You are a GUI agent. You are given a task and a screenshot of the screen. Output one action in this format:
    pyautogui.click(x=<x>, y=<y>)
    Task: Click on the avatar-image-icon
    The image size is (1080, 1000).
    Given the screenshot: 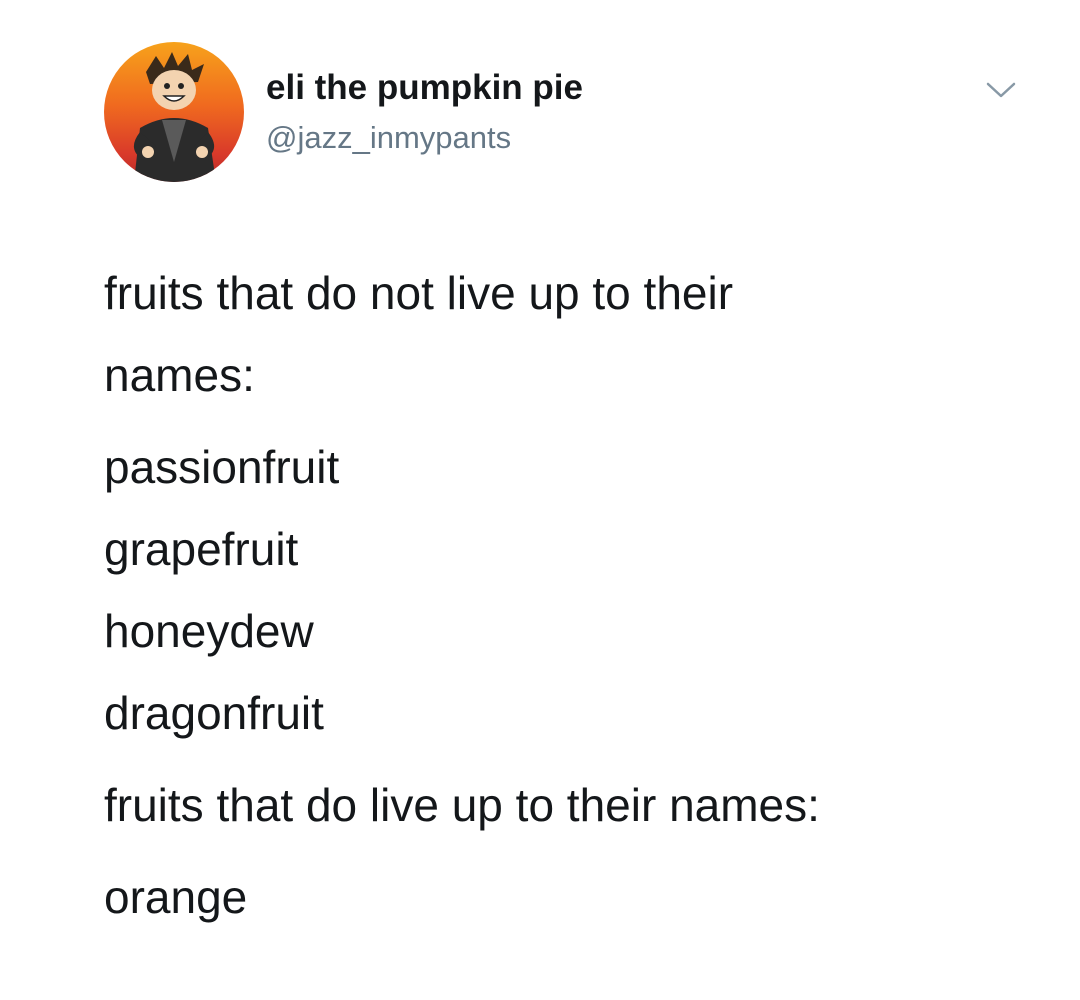 What is the action you would take?
    pyautogui.click(x=174, y=112)
    